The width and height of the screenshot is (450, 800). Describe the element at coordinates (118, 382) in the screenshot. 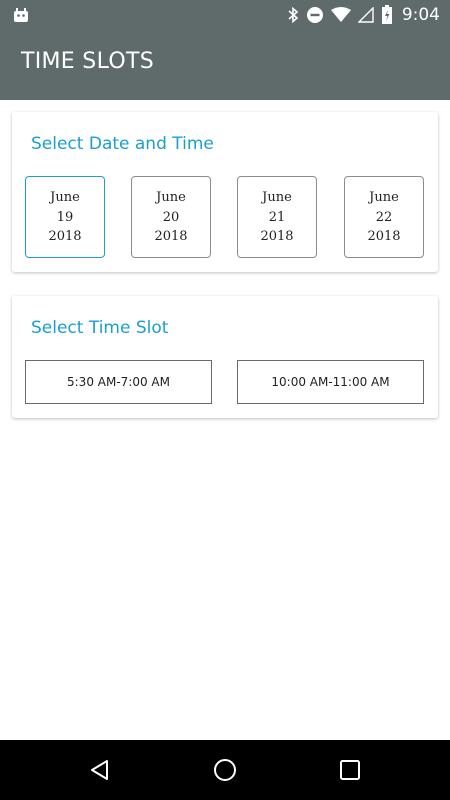

I see `time-slot-option: 5:30 AM-7:00 AM` at that location.